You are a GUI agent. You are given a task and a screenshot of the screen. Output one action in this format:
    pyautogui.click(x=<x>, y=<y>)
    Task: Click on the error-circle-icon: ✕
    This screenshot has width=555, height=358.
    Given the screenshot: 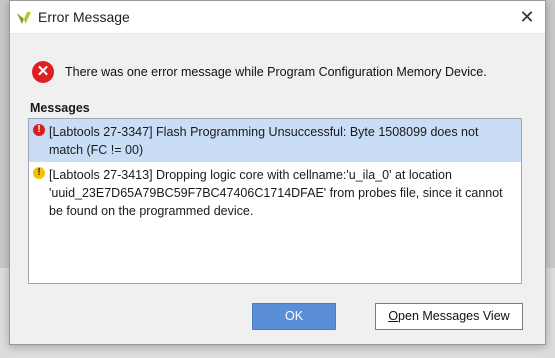 What is the action you would take?
    pyautogui.click(x=43, y=72)
    